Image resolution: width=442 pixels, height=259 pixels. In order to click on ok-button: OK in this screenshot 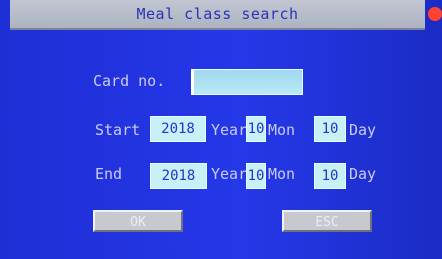, I will do `click(138, 221)`.